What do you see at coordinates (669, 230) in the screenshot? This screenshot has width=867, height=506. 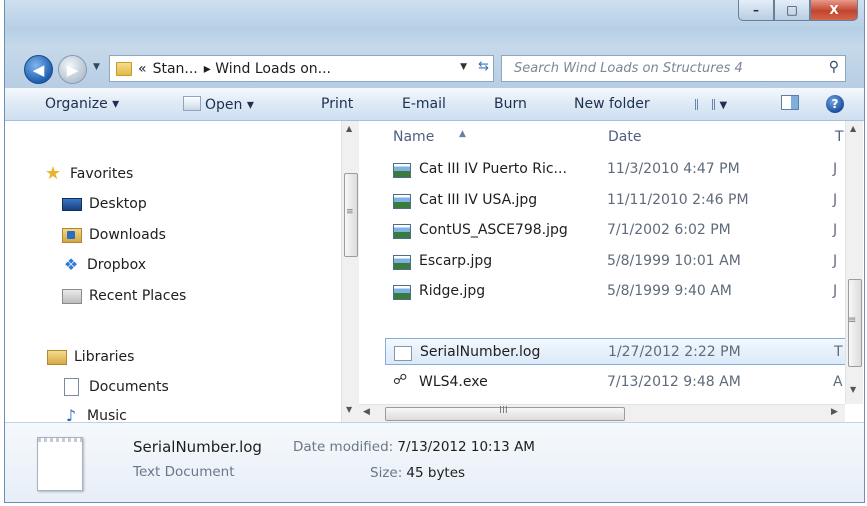 I see `file-date: 7/1/2002 6:02 PM` at bounding box center [669, 230].